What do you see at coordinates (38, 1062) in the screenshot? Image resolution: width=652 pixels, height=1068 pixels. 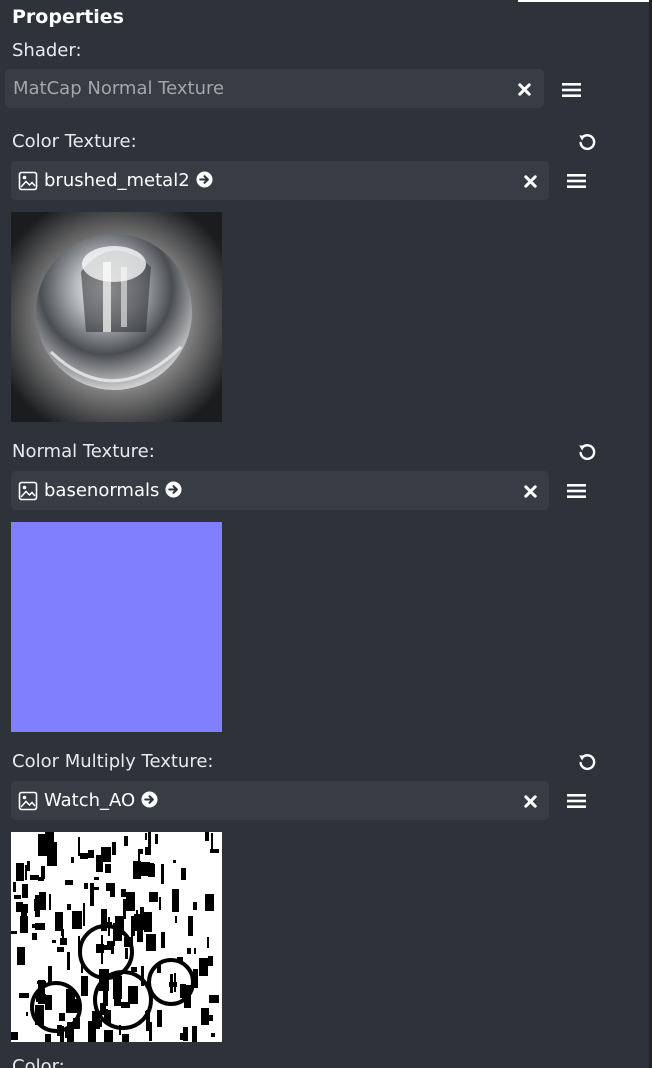 I see `color-label: Color:` at bounding box center [38, 1062].